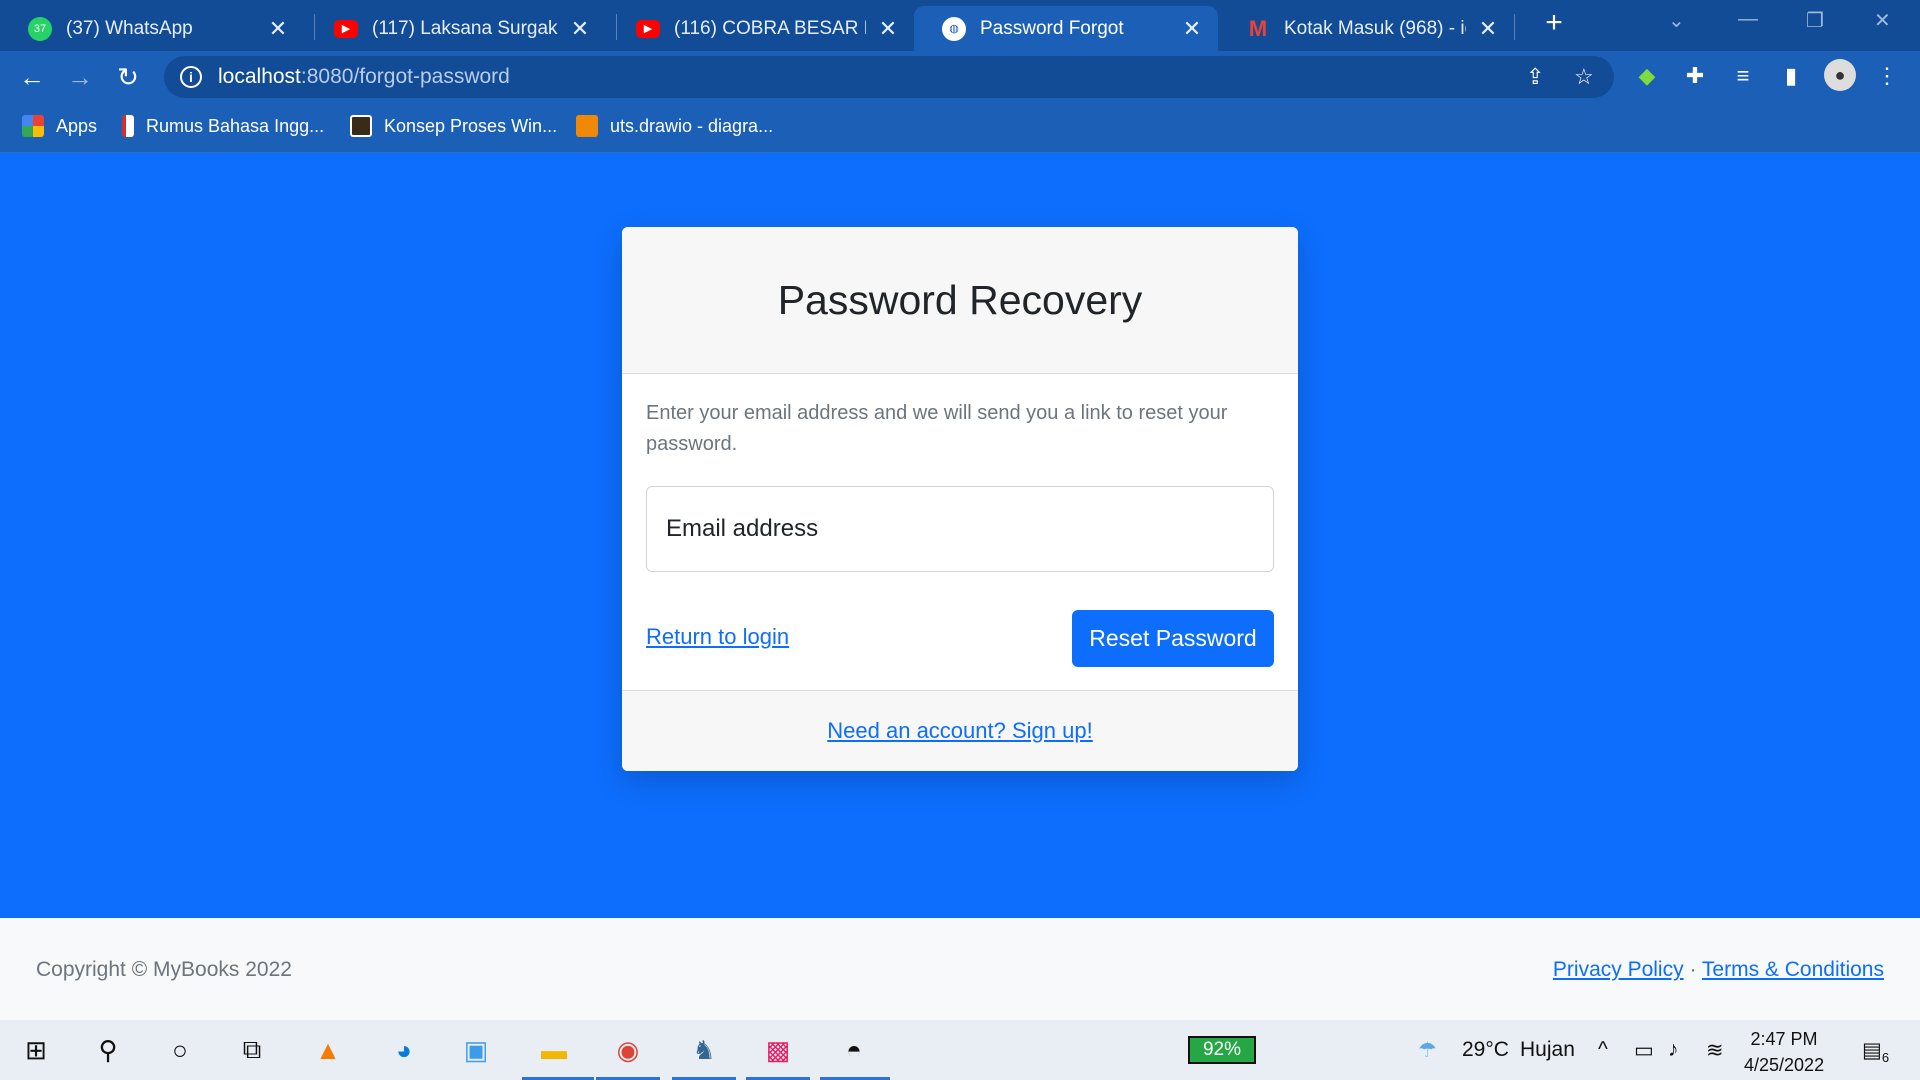 This screenshot has width=1920, height=1080. I want to click on bookmark-apps: Apps, so click(59, 126).